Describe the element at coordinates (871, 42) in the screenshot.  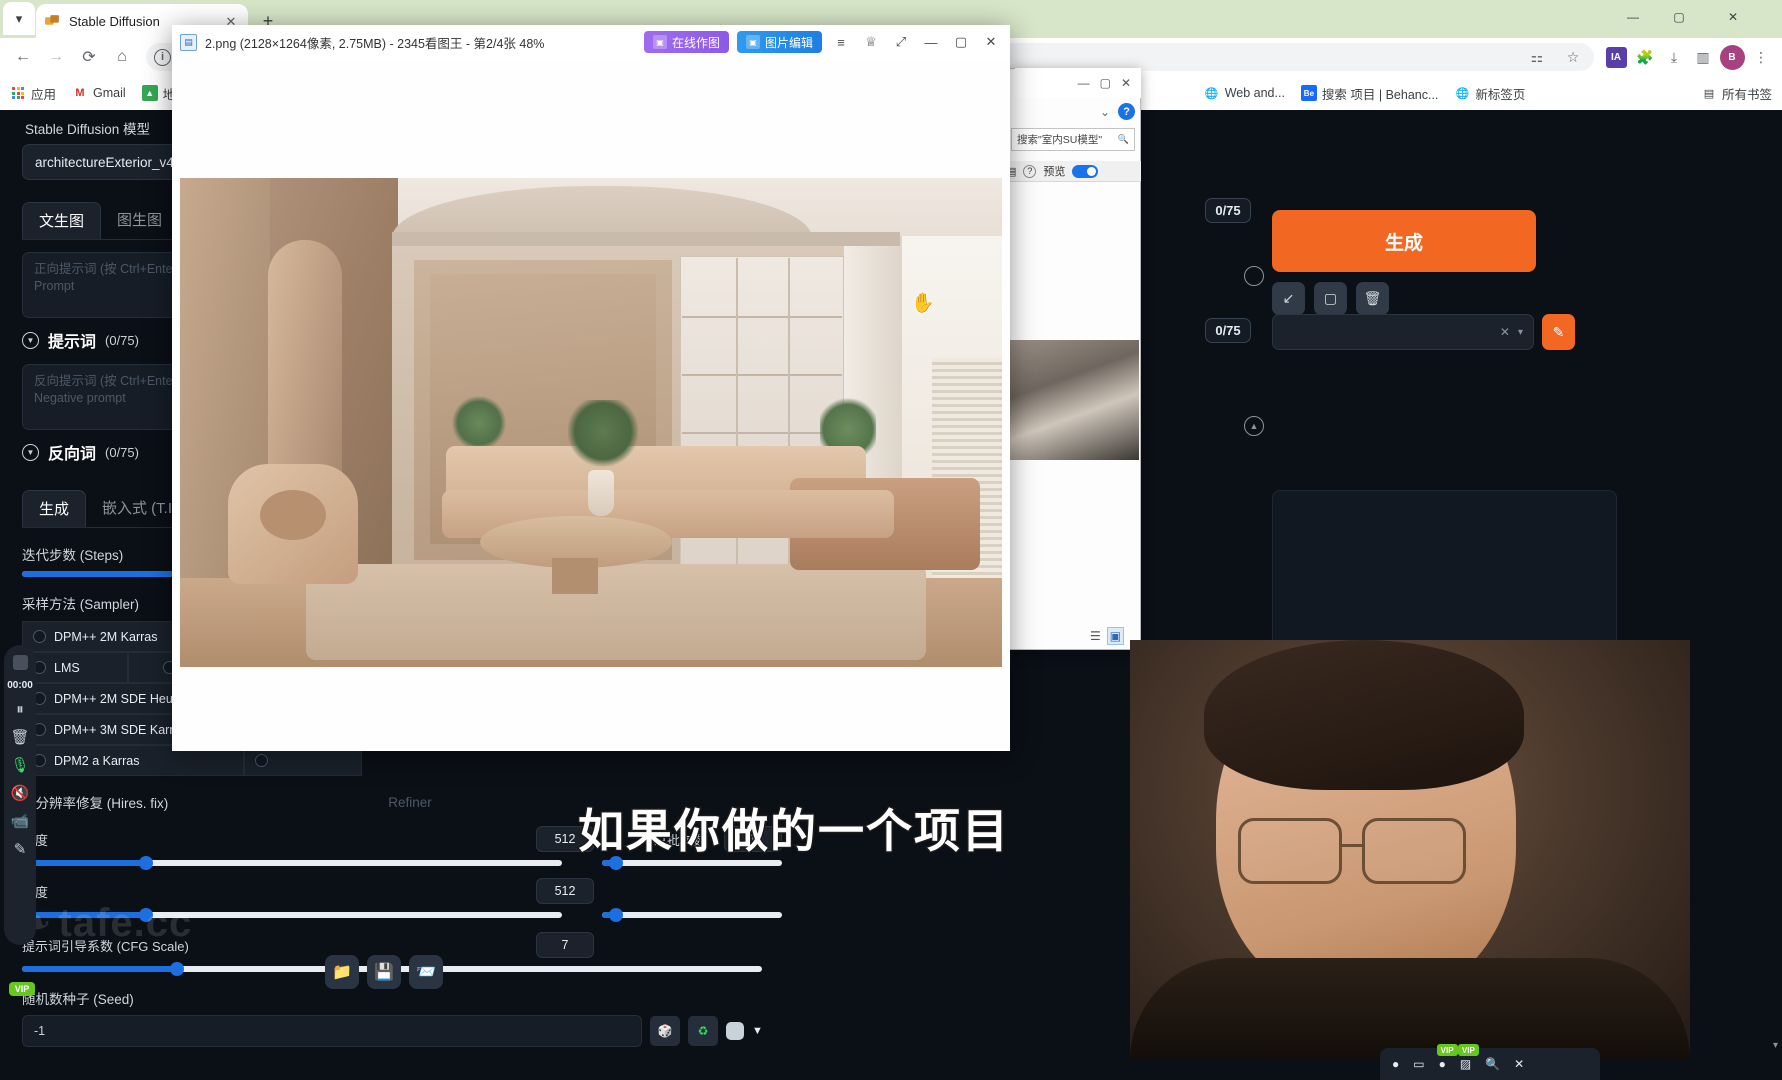
I see `crown-icon: ♕` at that location.